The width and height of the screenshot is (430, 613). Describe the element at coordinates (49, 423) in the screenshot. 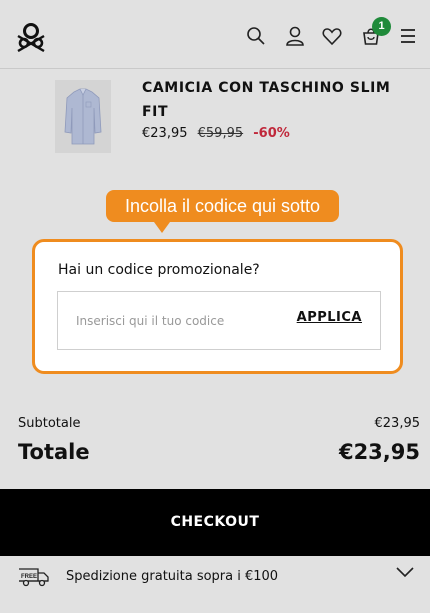

I see `subtotal-label: Subtotale` at that location.